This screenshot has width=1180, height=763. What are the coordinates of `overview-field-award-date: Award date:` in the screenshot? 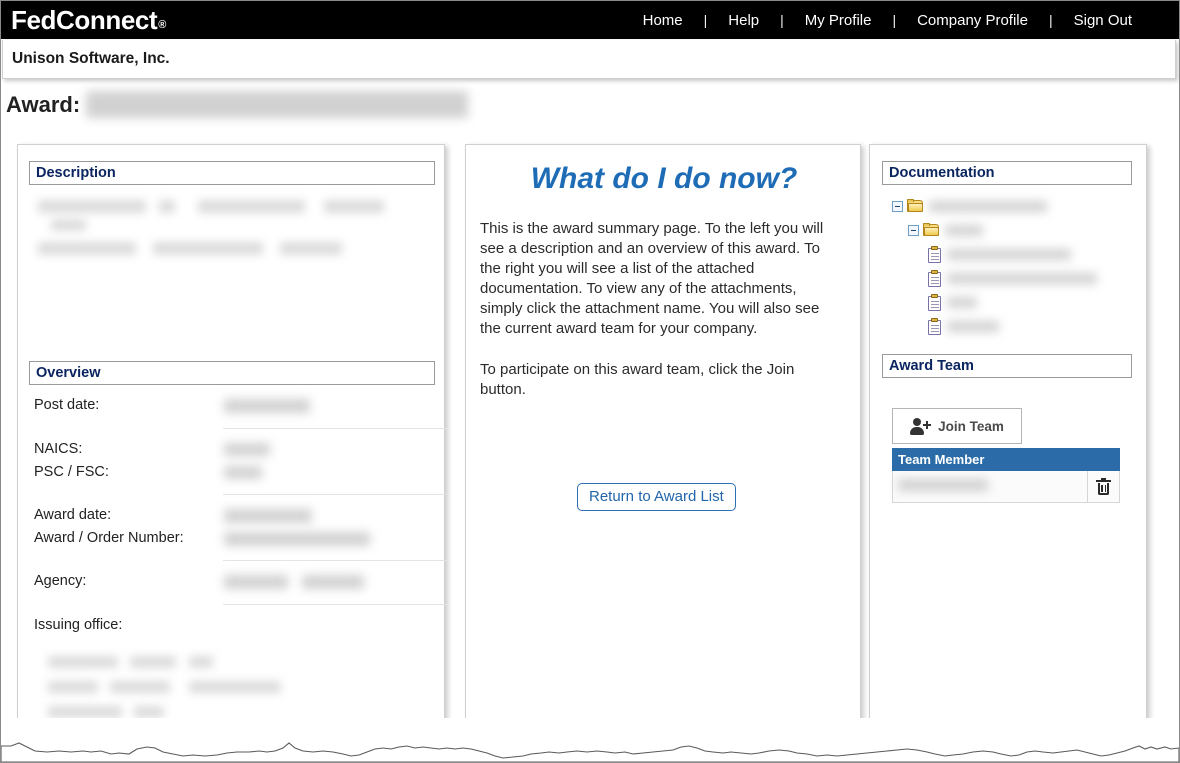 It's located at (234, 515).